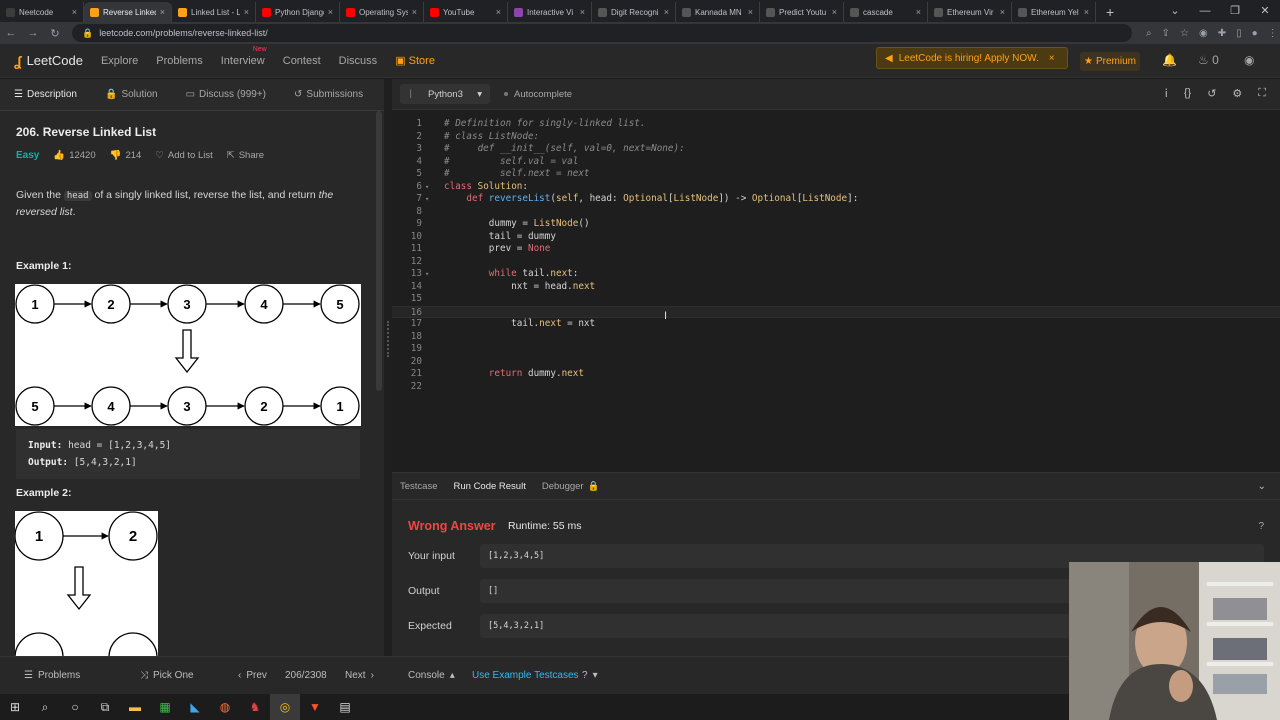 This screenshot has height=720, width=1280. What do you see at coordinates (126, 155) in the screenshot?
I see `dislike-button: 👎 214` at bounding box center [126, 155].